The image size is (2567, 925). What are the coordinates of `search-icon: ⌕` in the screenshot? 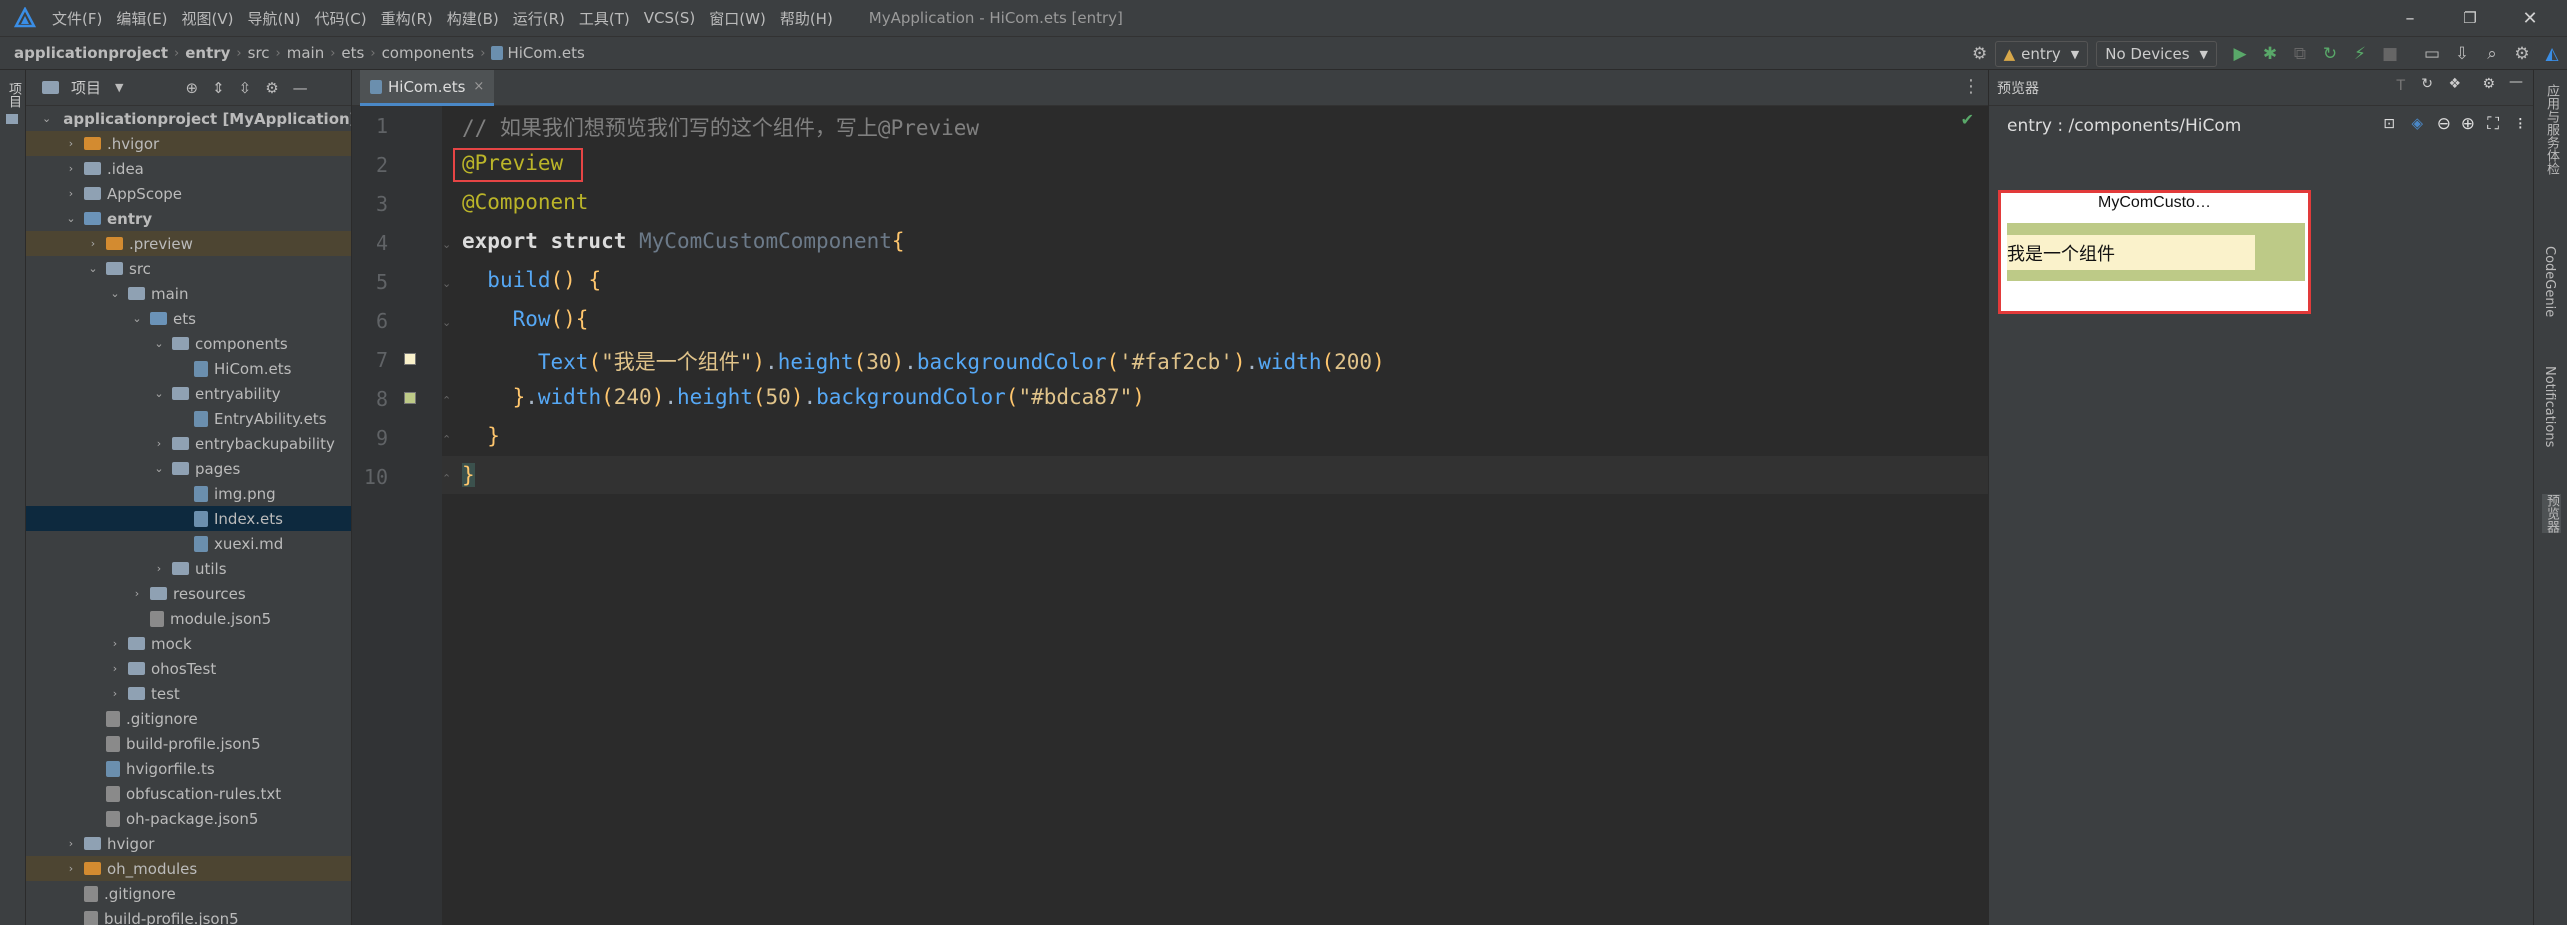 It's located at (2492, 54).